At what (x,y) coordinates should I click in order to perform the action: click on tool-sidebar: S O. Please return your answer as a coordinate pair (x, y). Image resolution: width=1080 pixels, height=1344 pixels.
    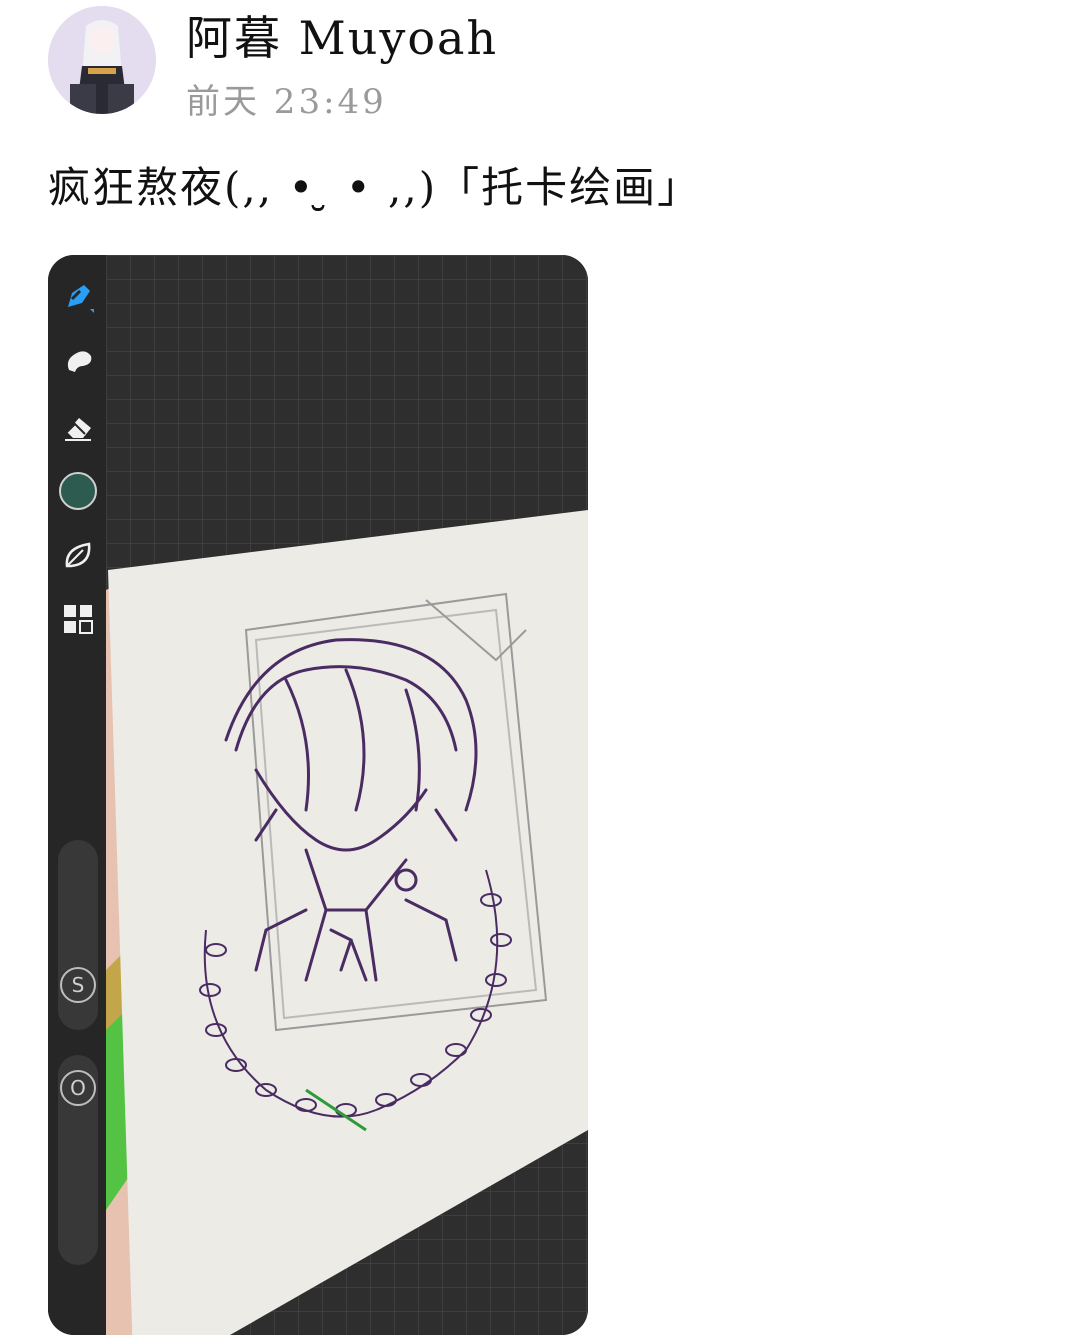
    Looking at the image, I should click on (77, 795).